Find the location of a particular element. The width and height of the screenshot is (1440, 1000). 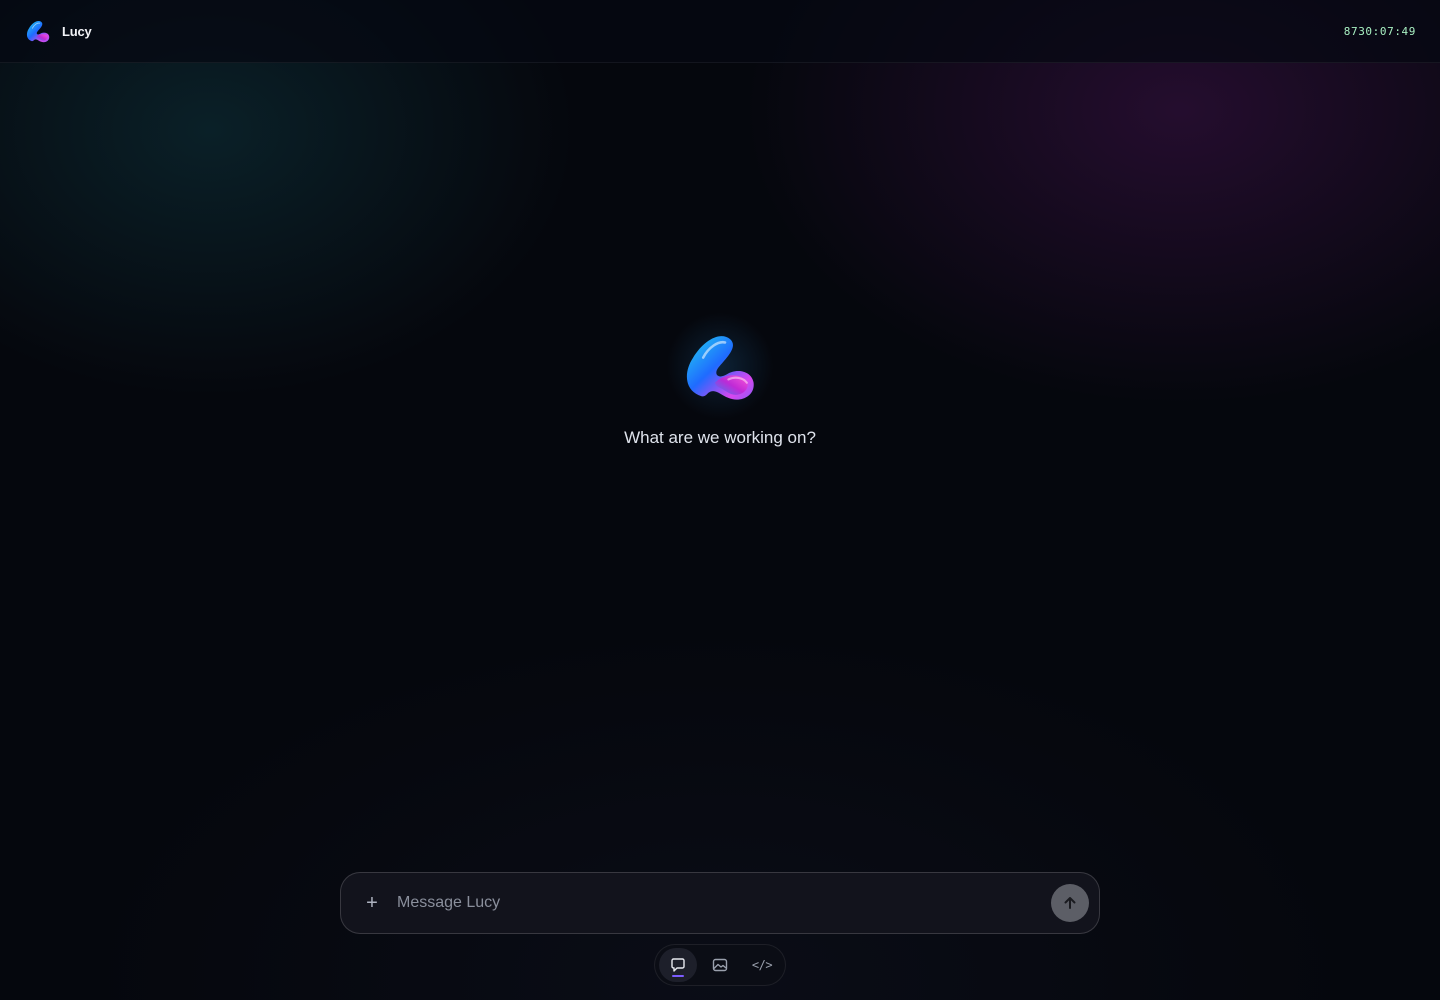

message-input is located at coordinates (724, 903).